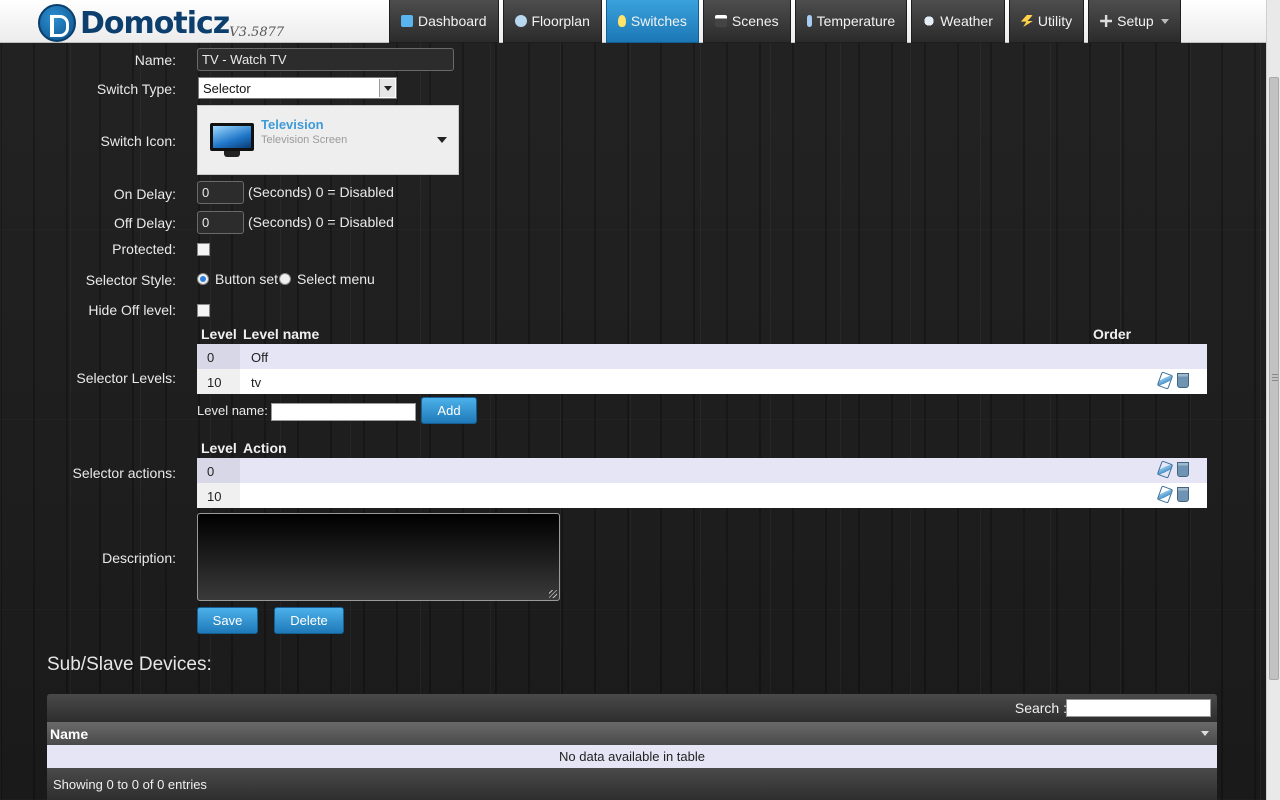 This screenshot has height=800, width=1280. Describe the element at coordinates (1026, 21) in the screenshot. I see `utility-bolt-icon` at that location.